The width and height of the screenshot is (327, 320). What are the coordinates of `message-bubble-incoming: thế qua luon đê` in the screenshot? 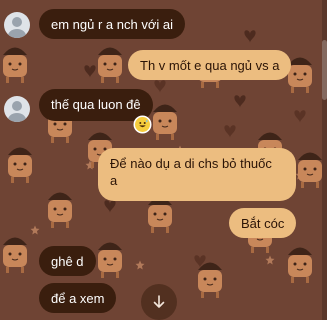 It's located at (96, 105).